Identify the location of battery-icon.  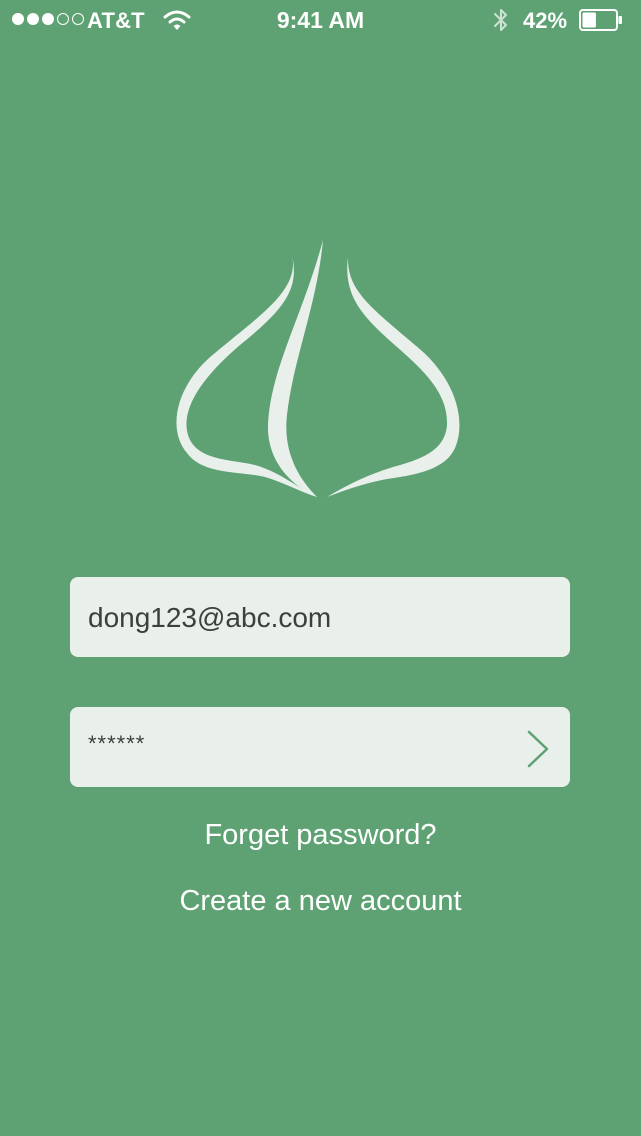
(600, 20).